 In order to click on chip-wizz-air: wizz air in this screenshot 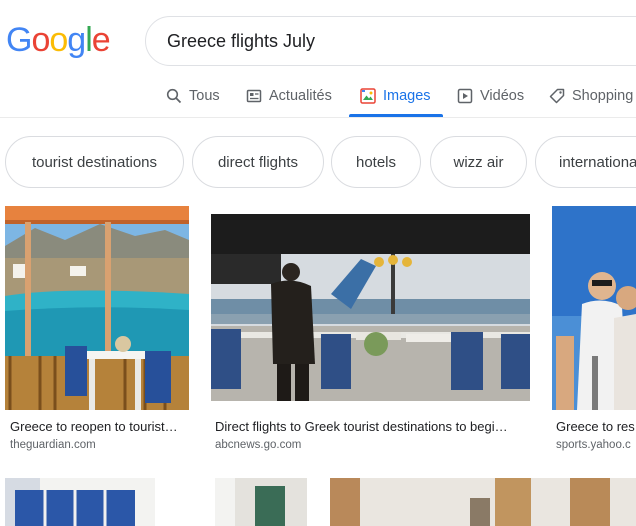, I will do `click(478, 162)`.